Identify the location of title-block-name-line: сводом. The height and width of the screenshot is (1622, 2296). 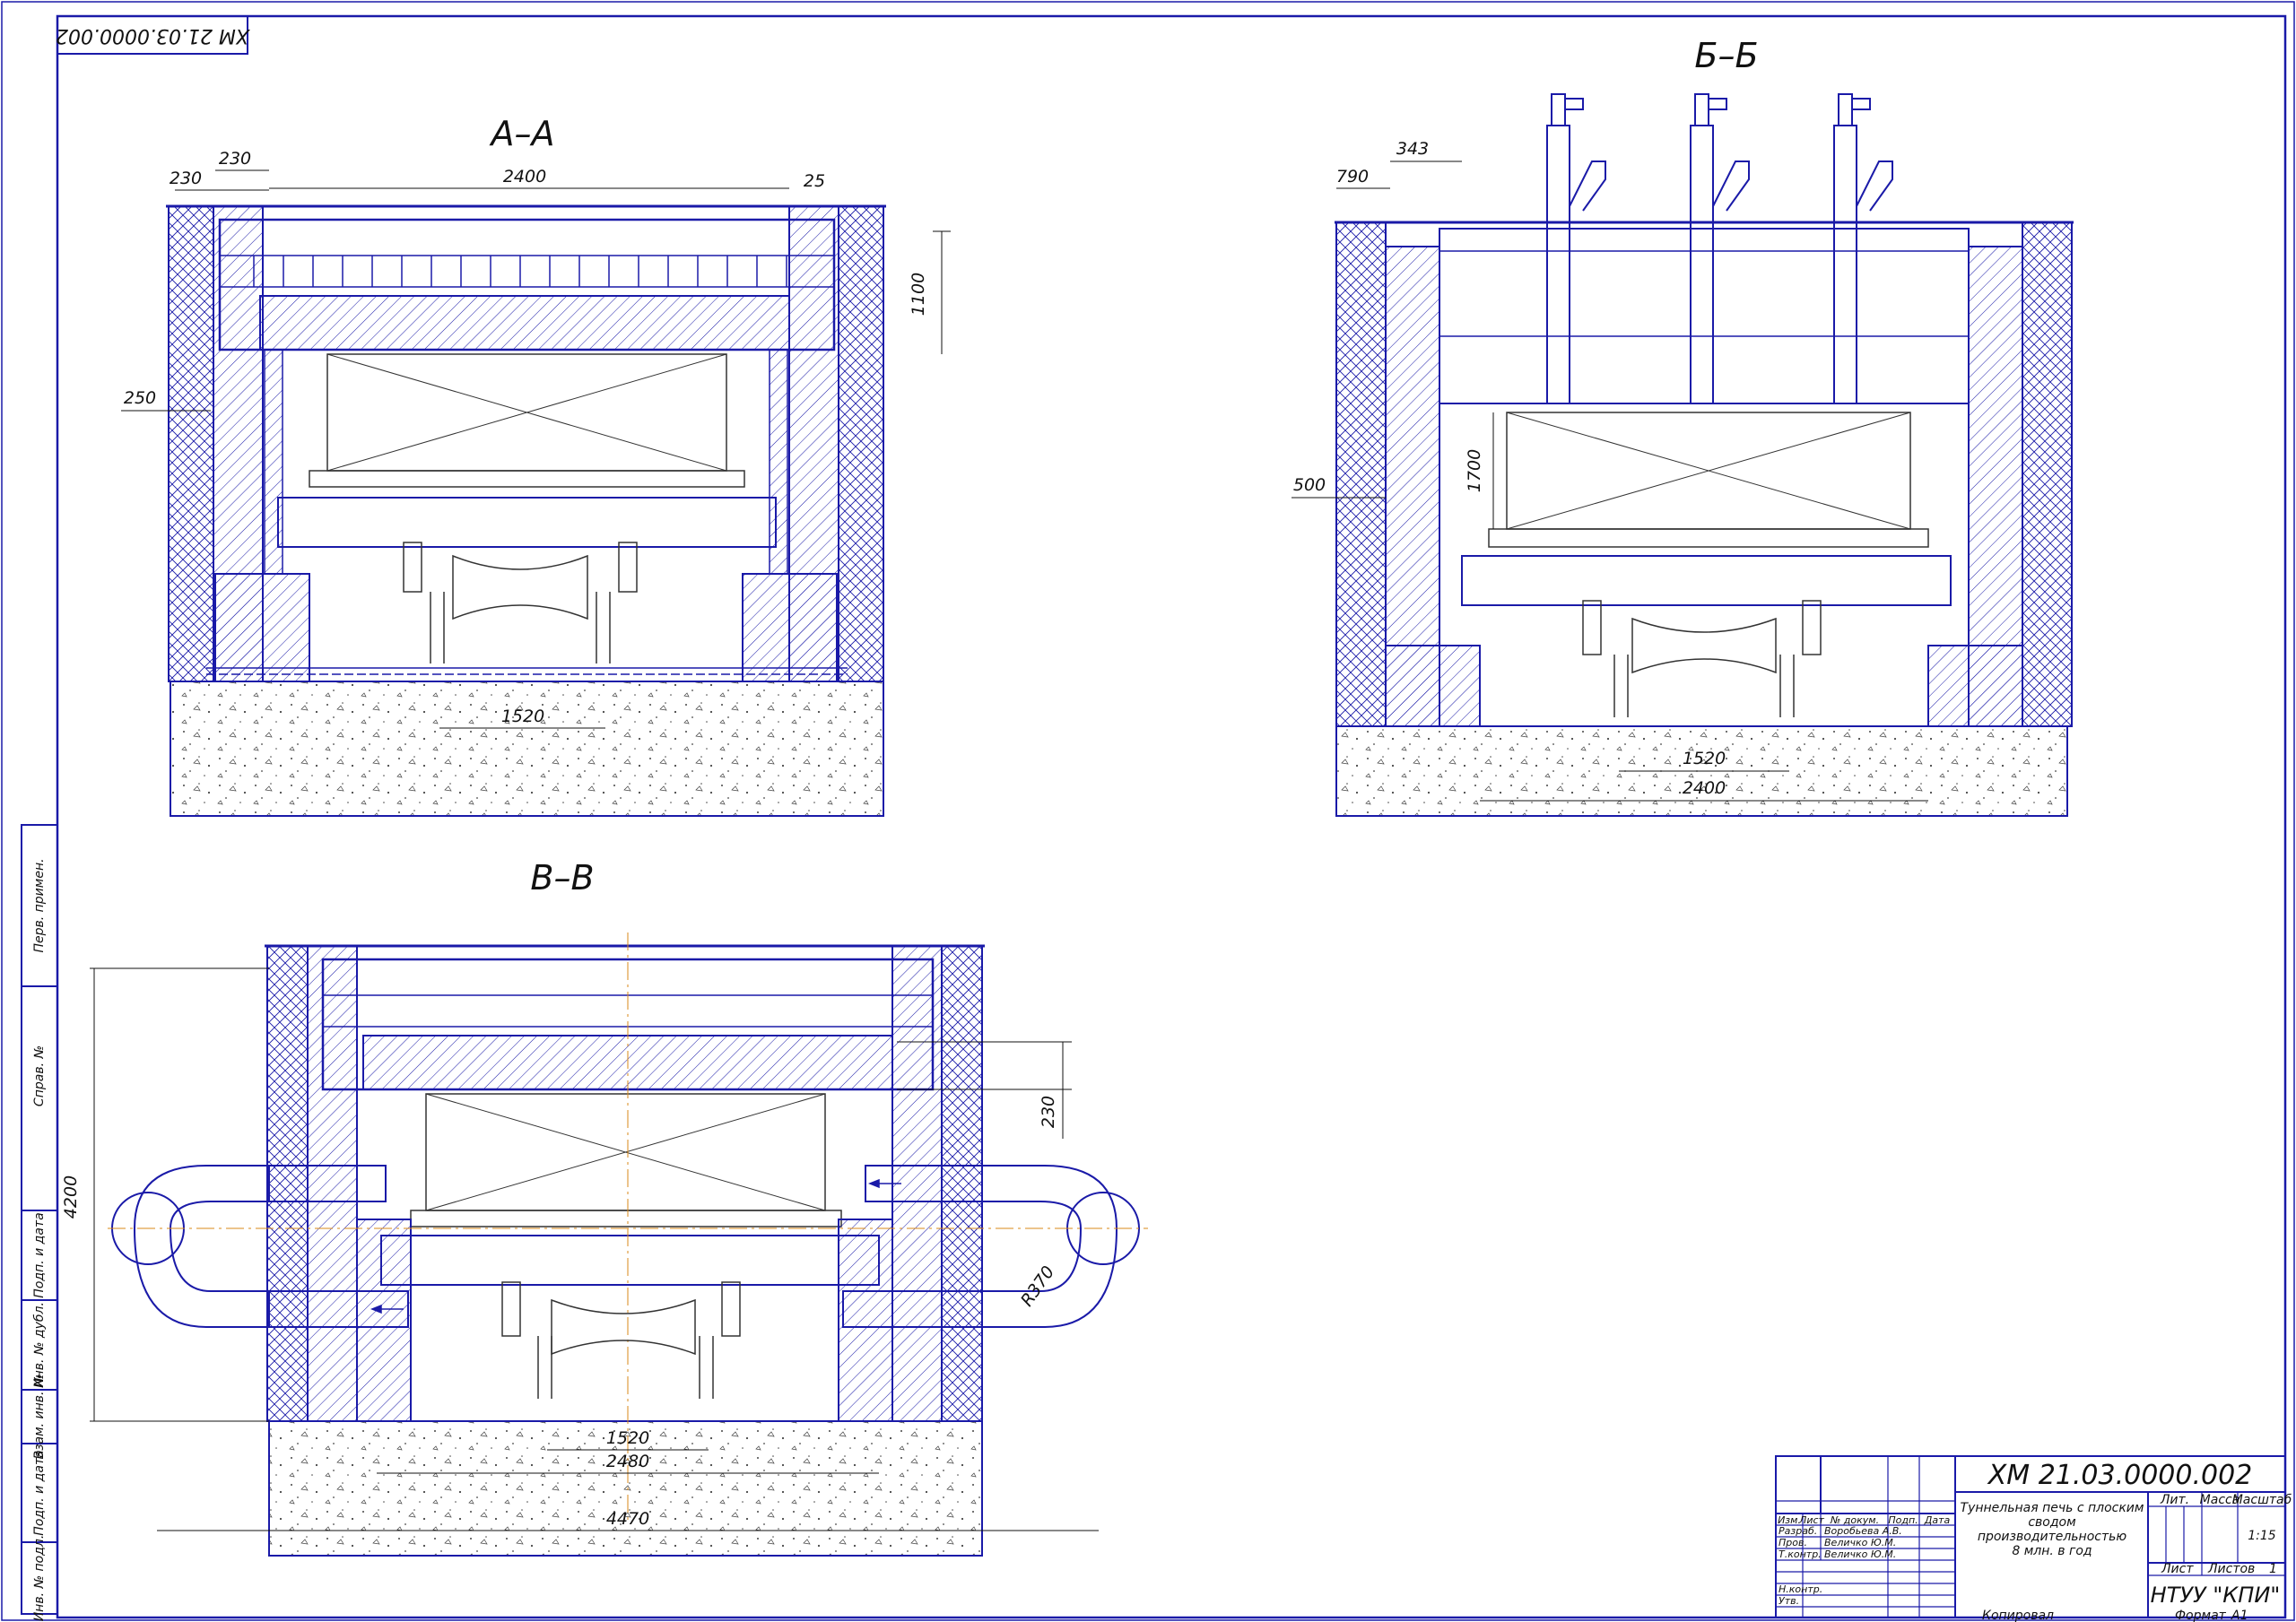
(2052, 1522).